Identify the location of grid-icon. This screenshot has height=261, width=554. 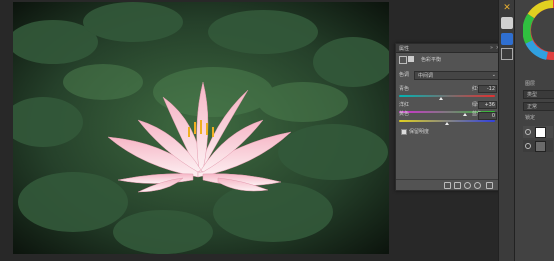
(507, 54).